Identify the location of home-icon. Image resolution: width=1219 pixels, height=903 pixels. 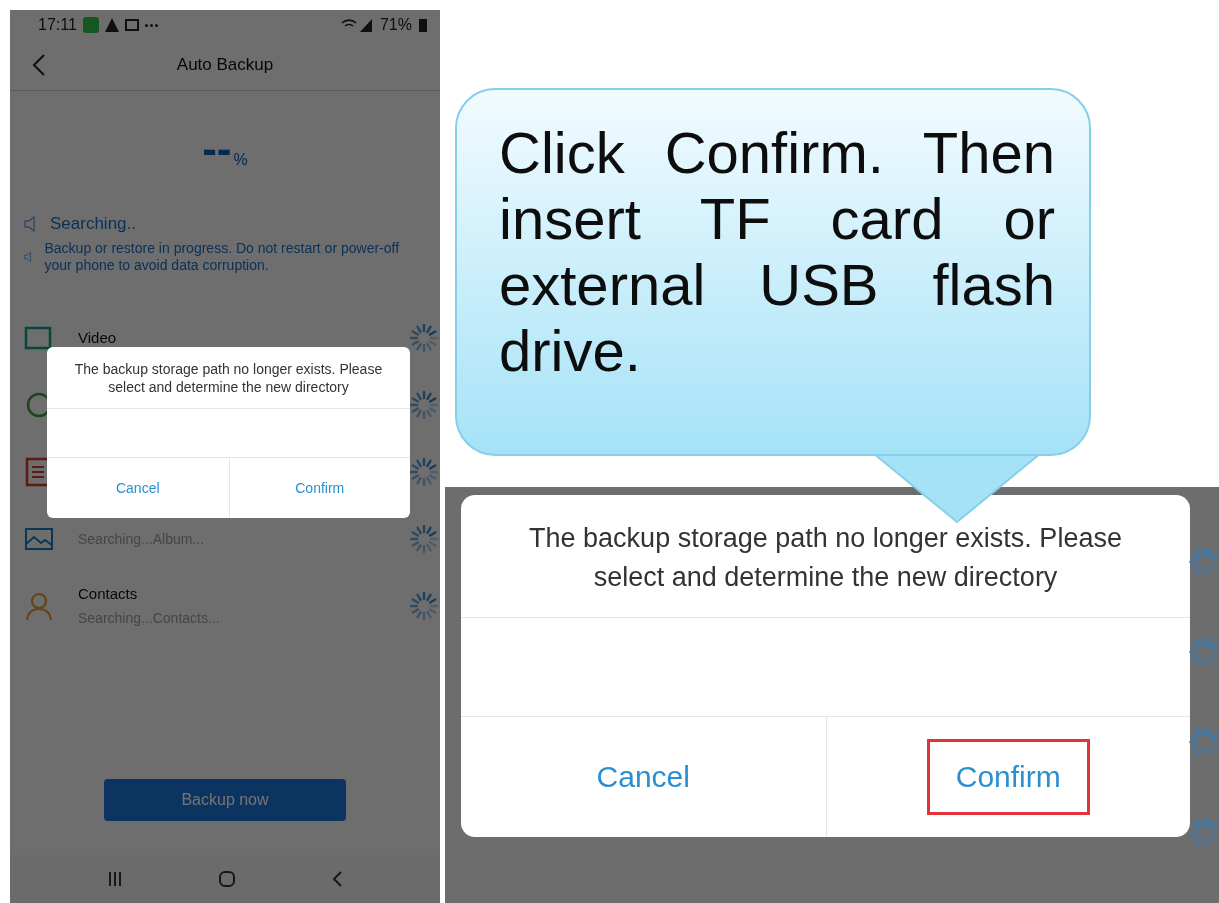
(227, 879).